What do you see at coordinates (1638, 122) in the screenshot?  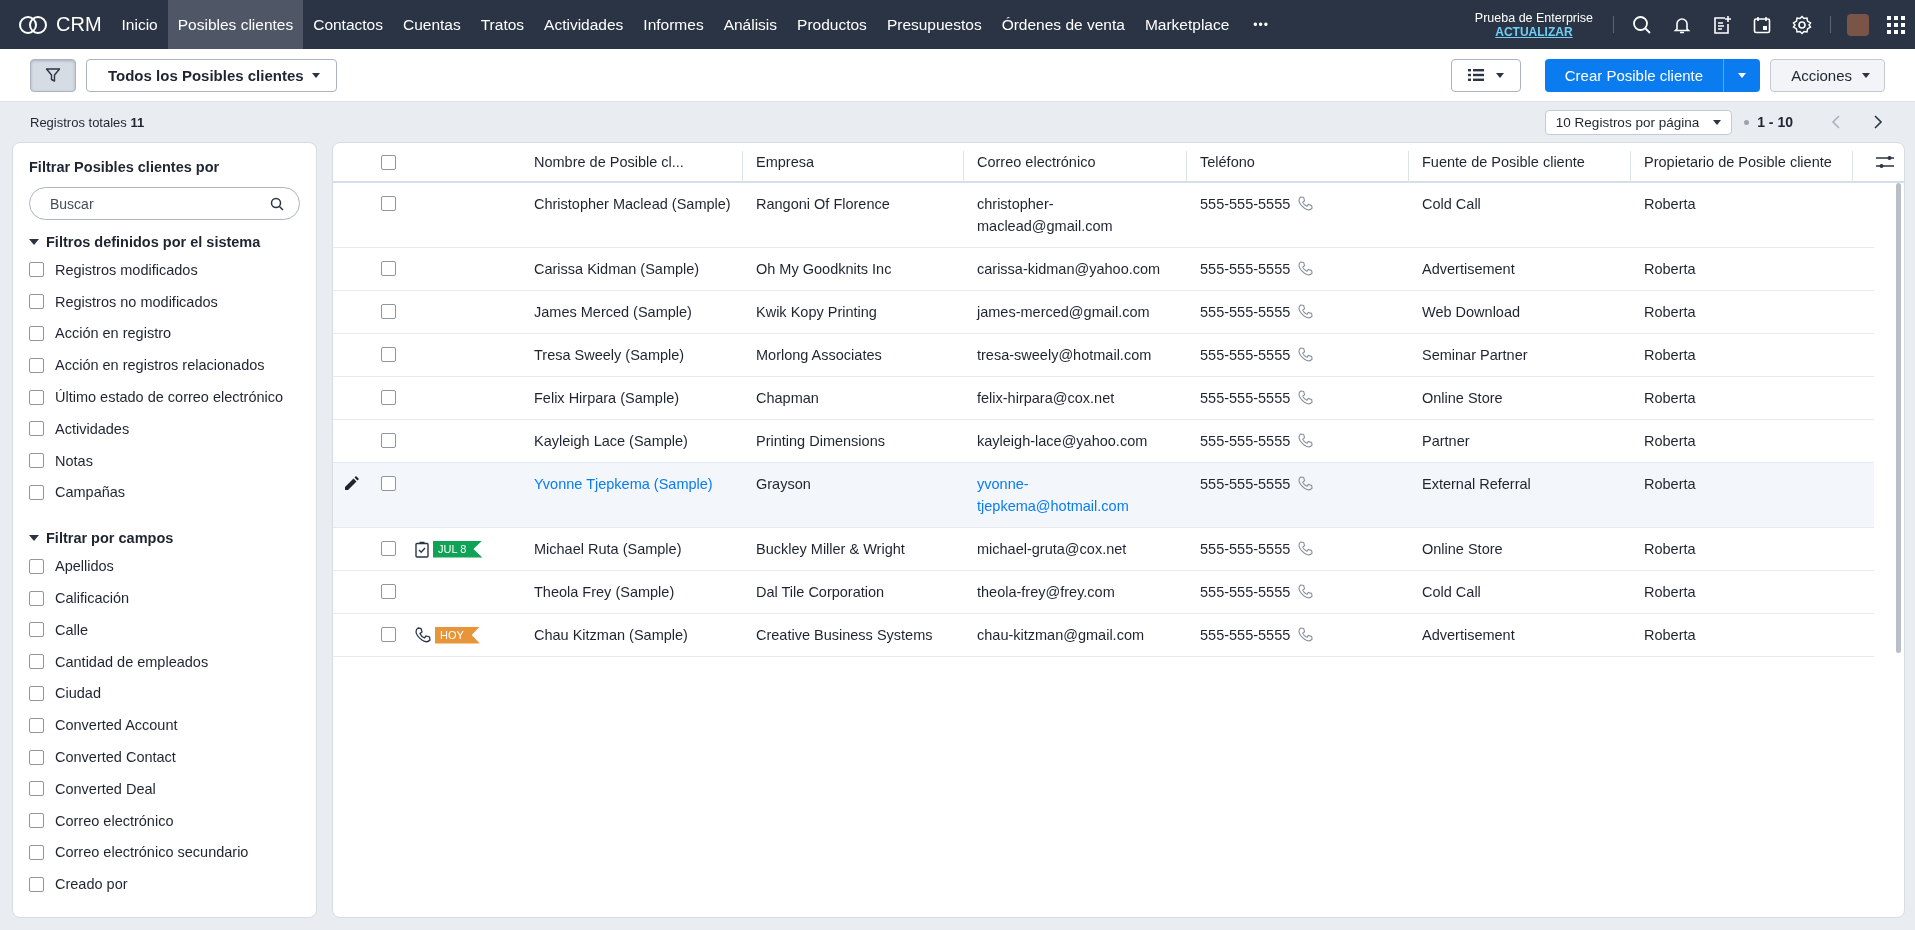 I see `records-per-page-dropdown: 10 Registros por página` at bounding box center [1638, 122].